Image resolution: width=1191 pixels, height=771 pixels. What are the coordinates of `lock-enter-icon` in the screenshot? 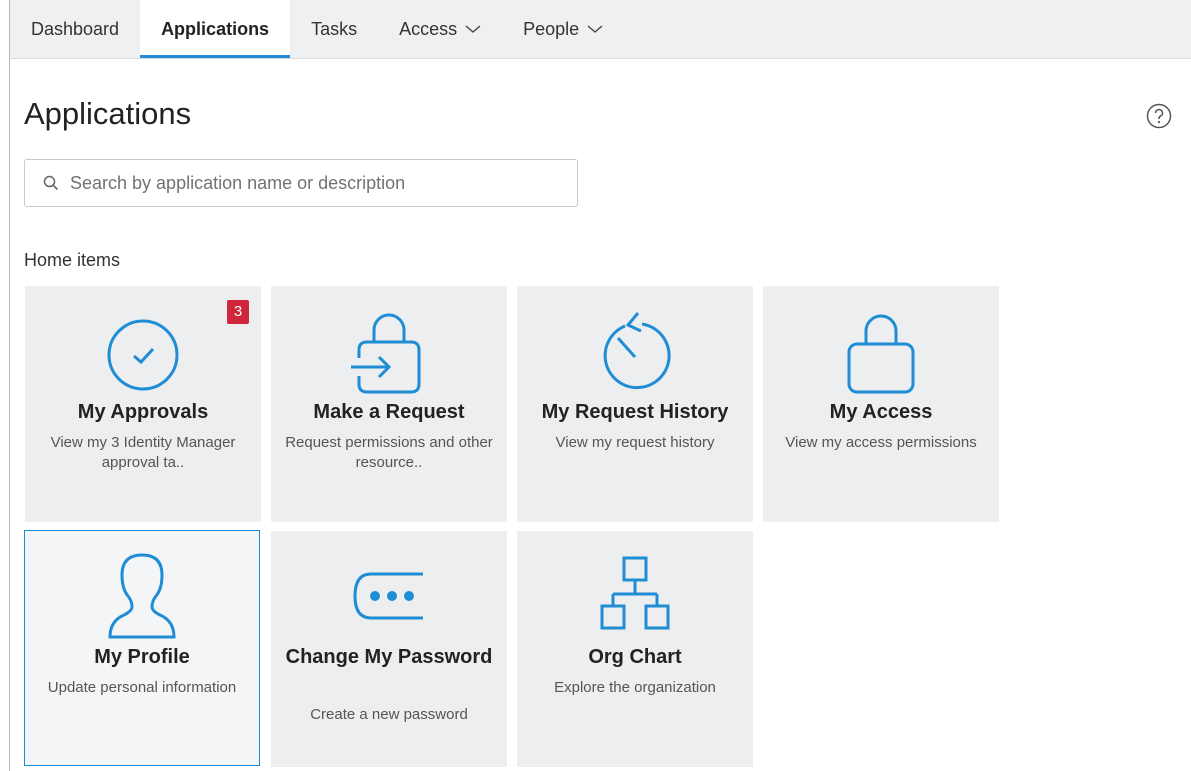 It's located at (386, 353).